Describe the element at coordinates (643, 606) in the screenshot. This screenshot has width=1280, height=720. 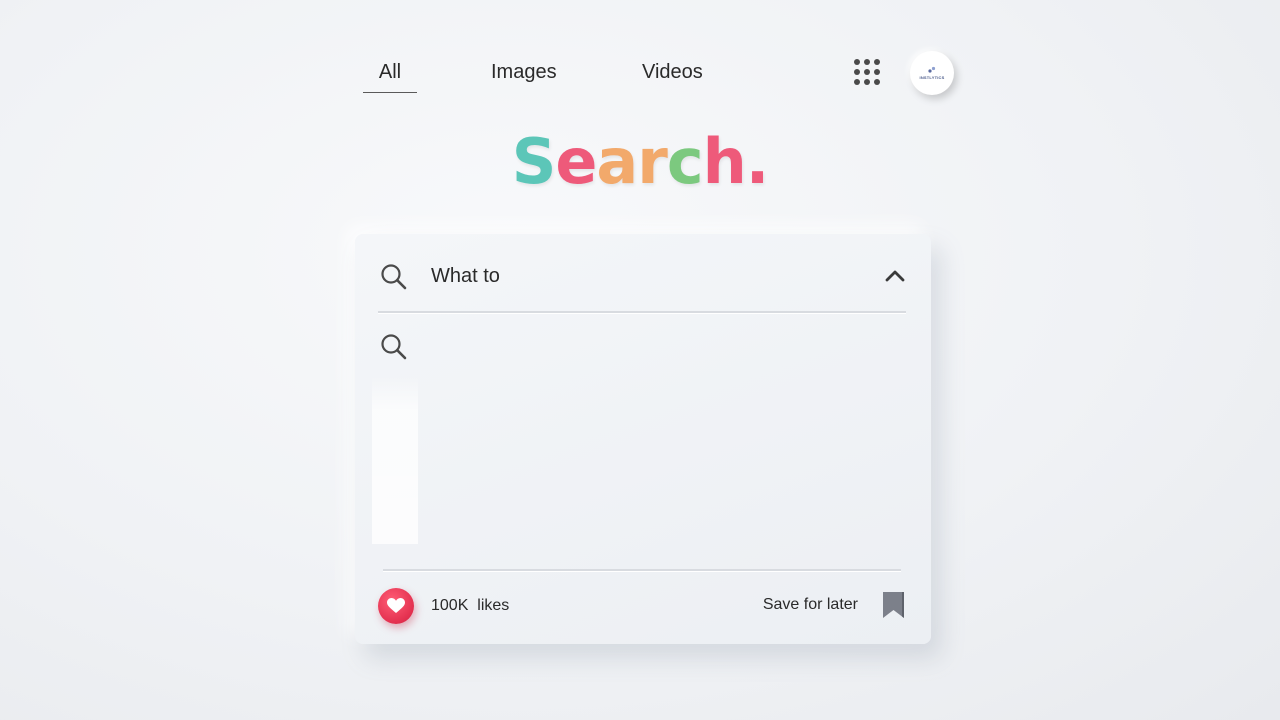
I see `card-footer: 100K likes Save for later` at that location.